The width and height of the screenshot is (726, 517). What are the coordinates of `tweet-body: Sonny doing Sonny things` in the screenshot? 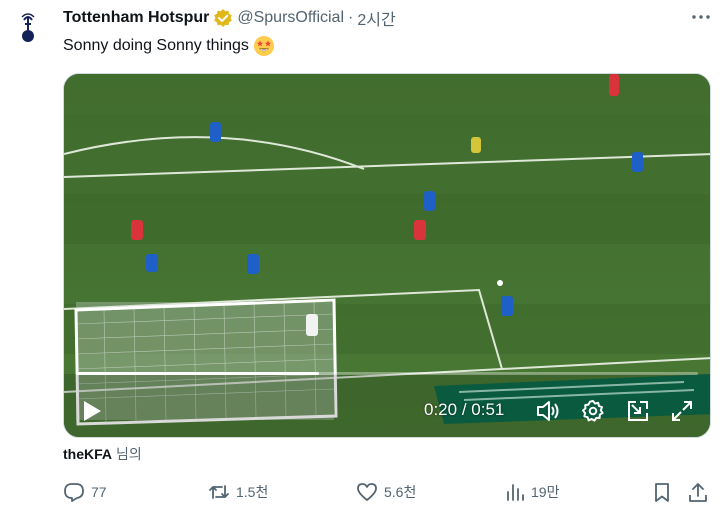 It's located at (156, 45).